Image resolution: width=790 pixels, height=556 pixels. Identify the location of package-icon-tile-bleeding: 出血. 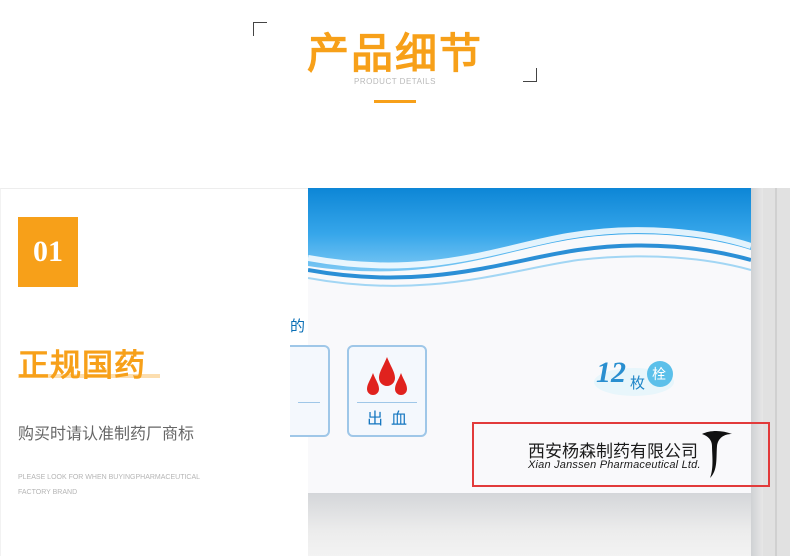
(387, 391).